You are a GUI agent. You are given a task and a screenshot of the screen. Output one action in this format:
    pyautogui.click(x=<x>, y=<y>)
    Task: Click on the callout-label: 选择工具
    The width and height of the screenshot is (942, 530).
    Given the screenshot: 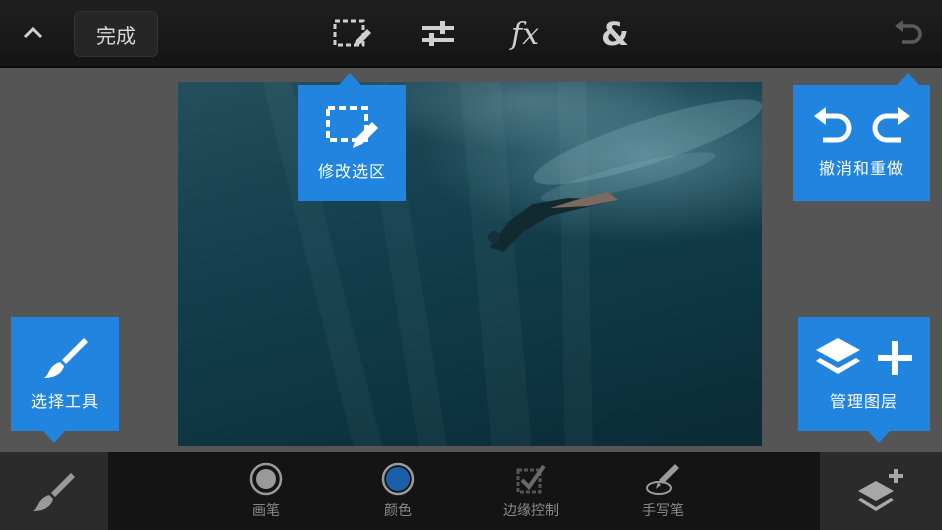 What is the action you would take?
    pyautogui.click(x=64, y=401)
    